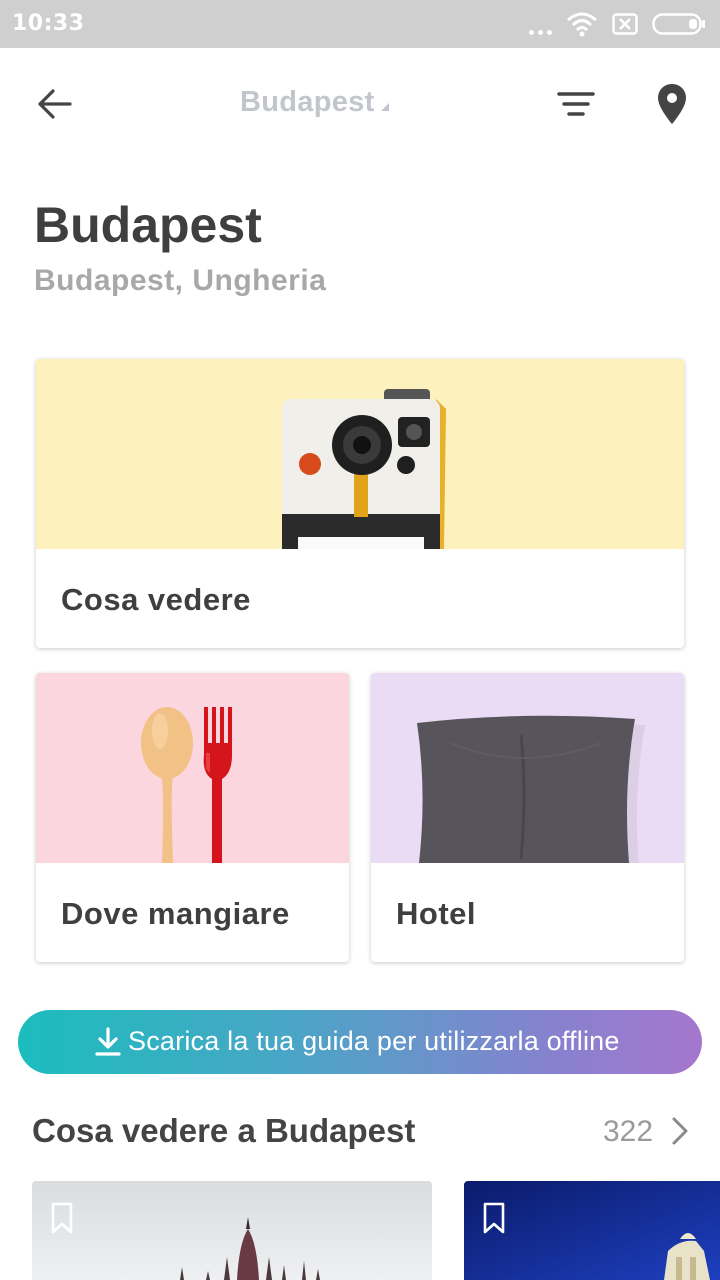  I want to click on page-subtitle: Budapest, Ungheria, so click(180, 280).